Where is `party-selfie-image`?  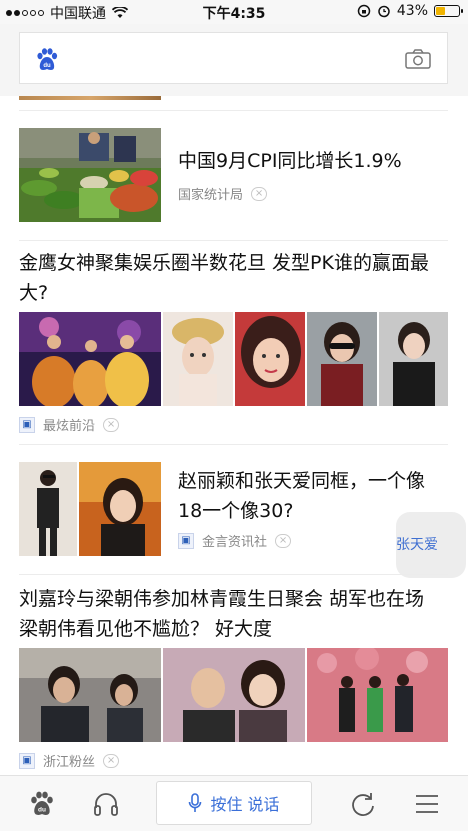
party-selfie-image is located at coordinates (234, 695).